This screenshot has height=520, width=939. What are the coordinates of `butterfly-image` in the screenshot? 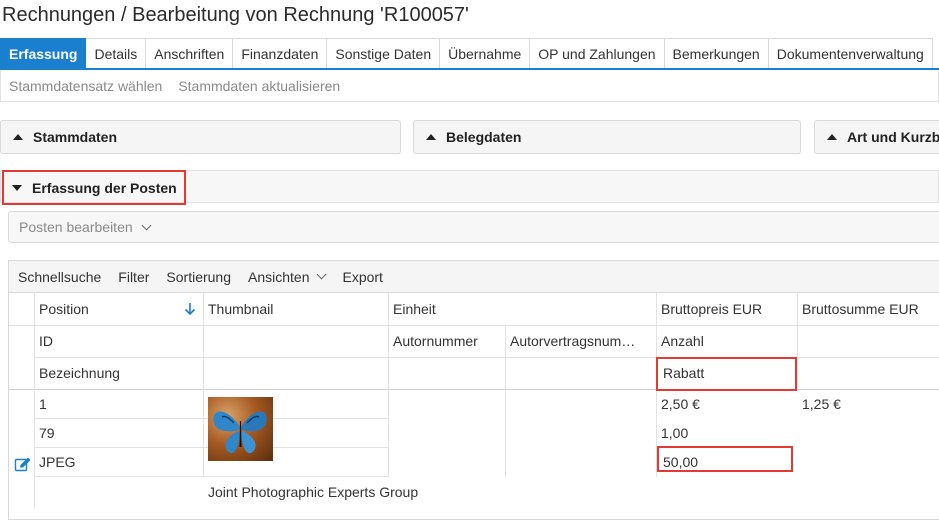 It's located at (240, 432).